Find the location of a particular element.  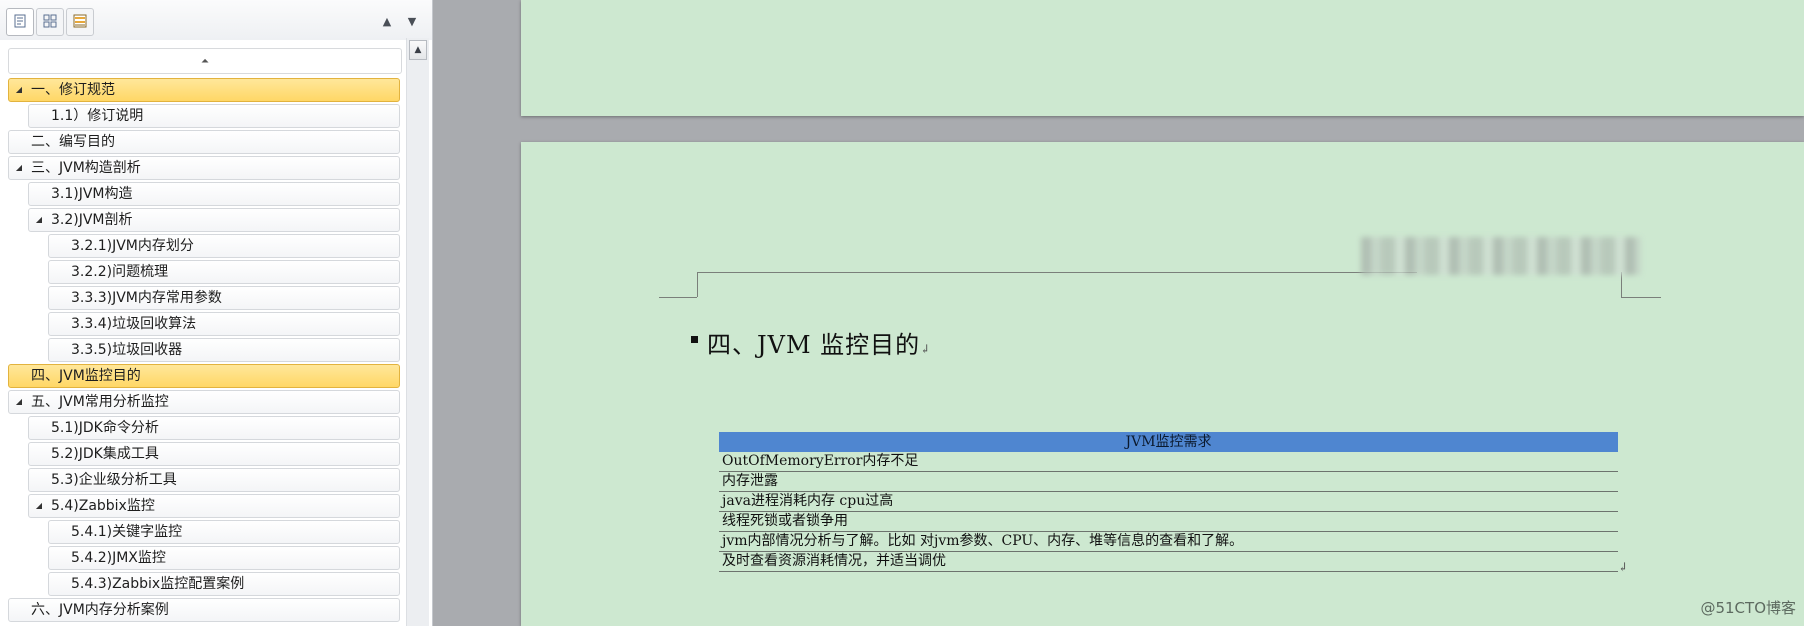

table-row: 线程死锁或者锁争用 is located at coordinates (1168, 522).